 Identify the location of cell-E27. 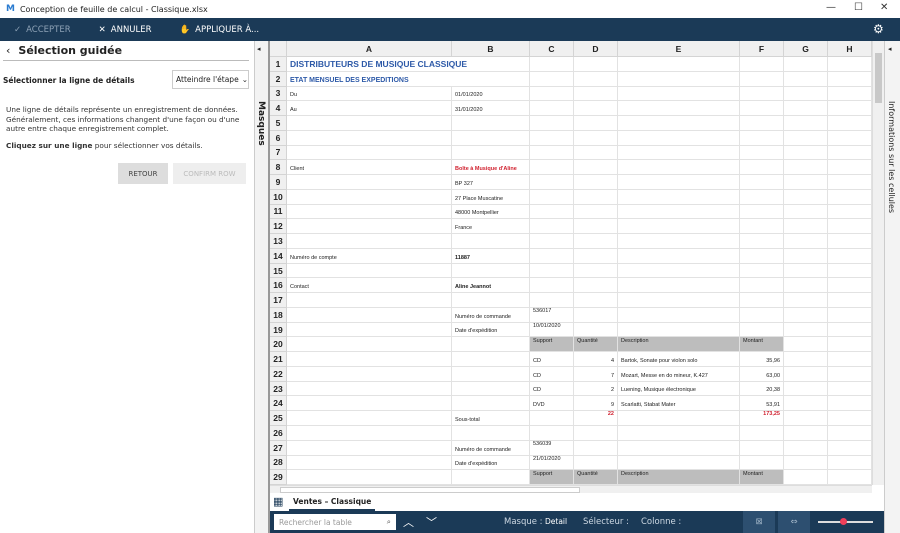
(679, 448).